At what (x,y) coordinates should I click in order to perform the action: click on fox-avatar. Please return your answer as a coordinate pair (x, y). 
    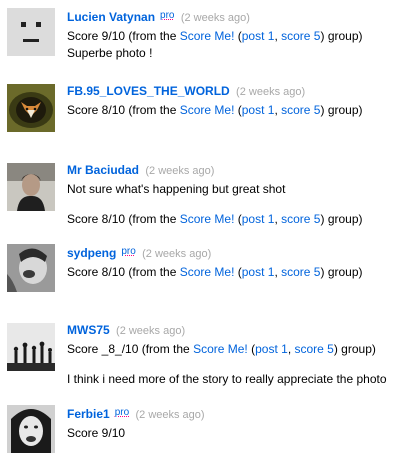
    Looking at the image, I should click on (31, 108).